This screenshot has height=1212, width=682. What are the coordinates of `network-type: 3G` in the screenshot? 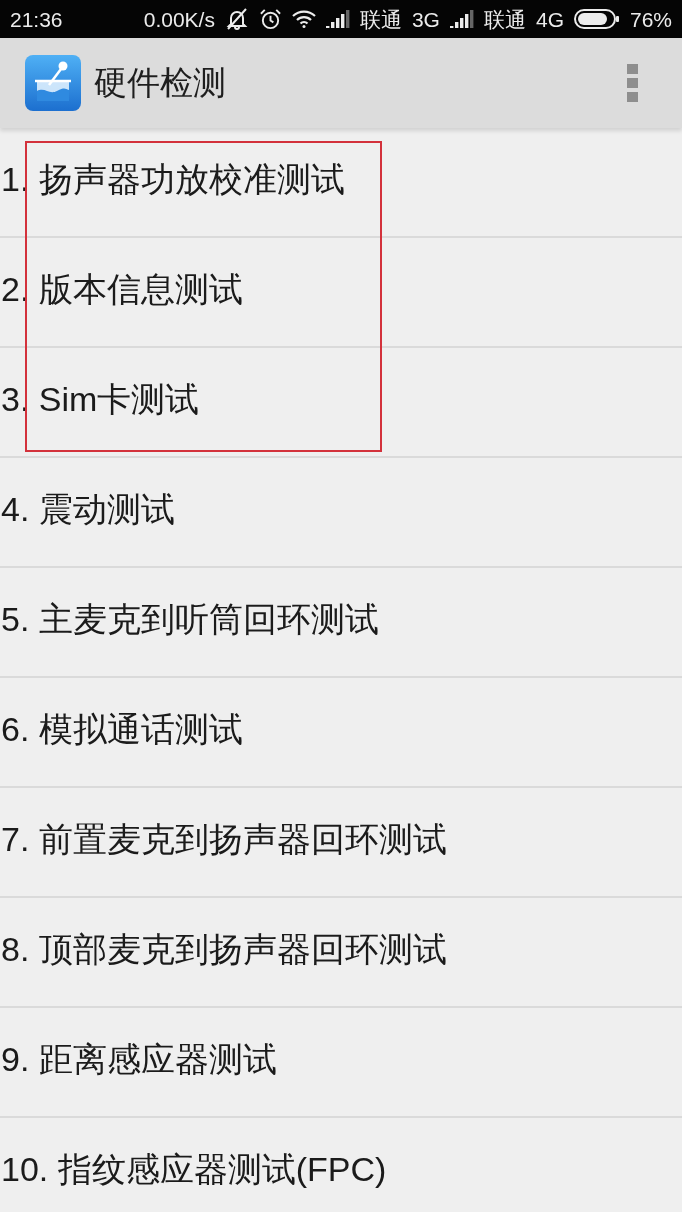 It's located at (425, 19).